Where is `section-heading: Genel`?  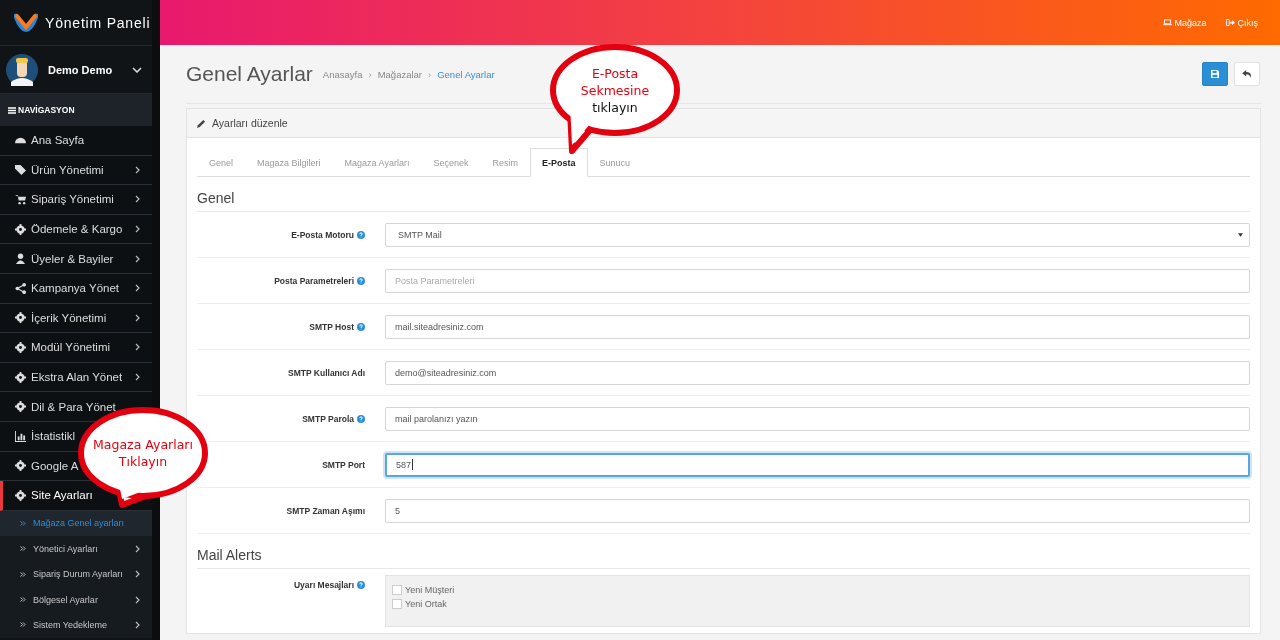 section-heading: Genel is located at coordinates (723, 194).